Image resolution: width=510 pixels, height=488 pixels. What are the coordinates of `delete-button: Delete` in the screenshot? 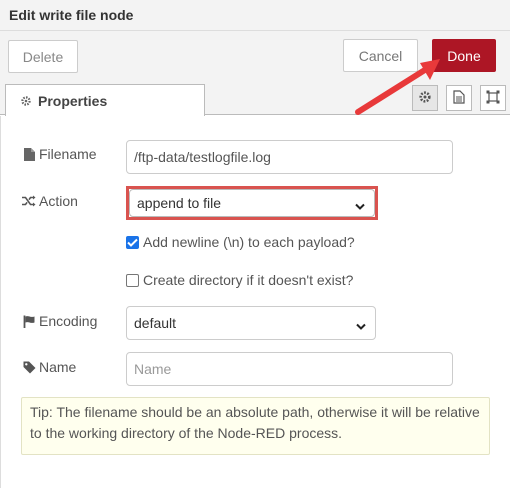 It's located at (43, 56).